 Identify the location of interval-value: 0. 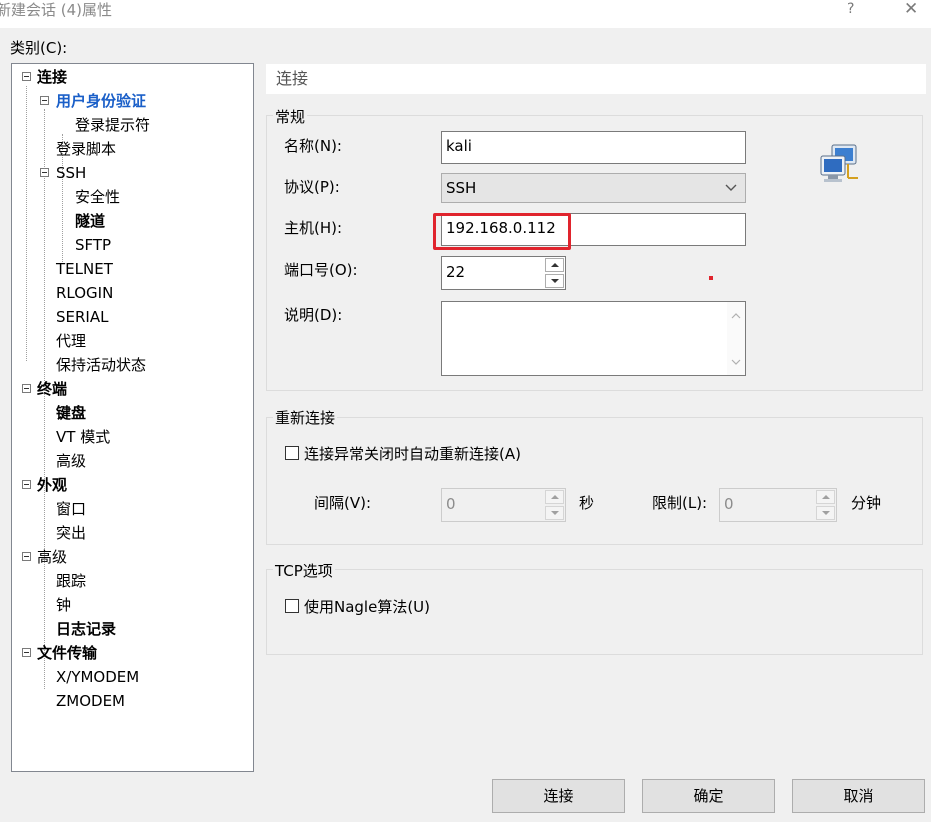
(451, 504).